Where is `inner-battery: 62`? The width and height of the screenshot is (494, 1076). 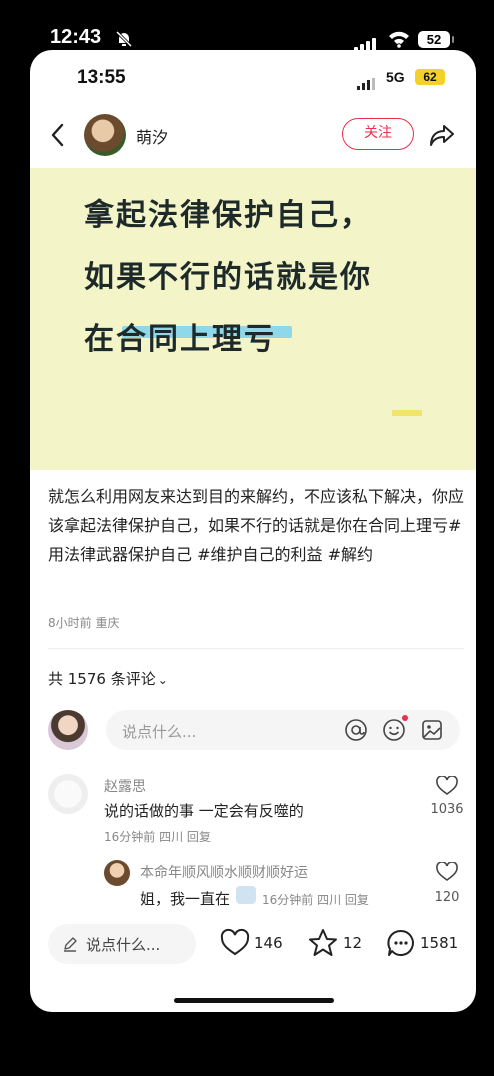 inner-battery: 62 is located at coordinates (430, 77).